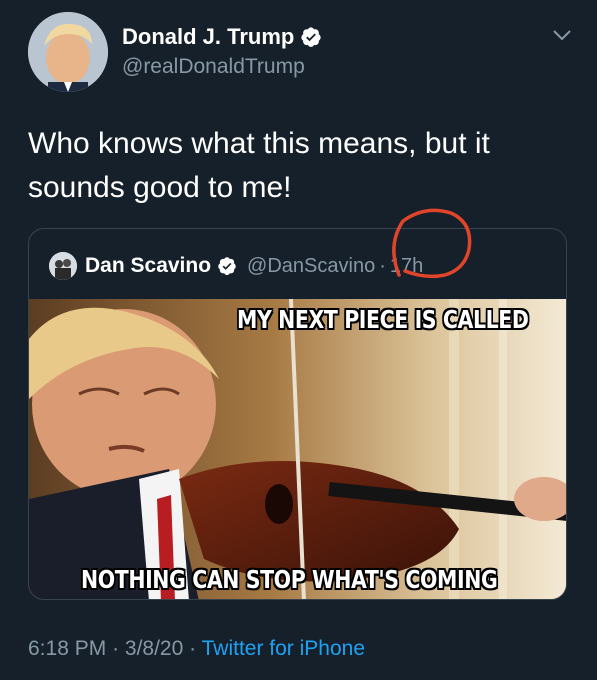 This screenshot has height=680, width=597. Describe the element at coordinates (406, 265) in the screenshot. I see `quoted-tweet-time: 17h` at that location.